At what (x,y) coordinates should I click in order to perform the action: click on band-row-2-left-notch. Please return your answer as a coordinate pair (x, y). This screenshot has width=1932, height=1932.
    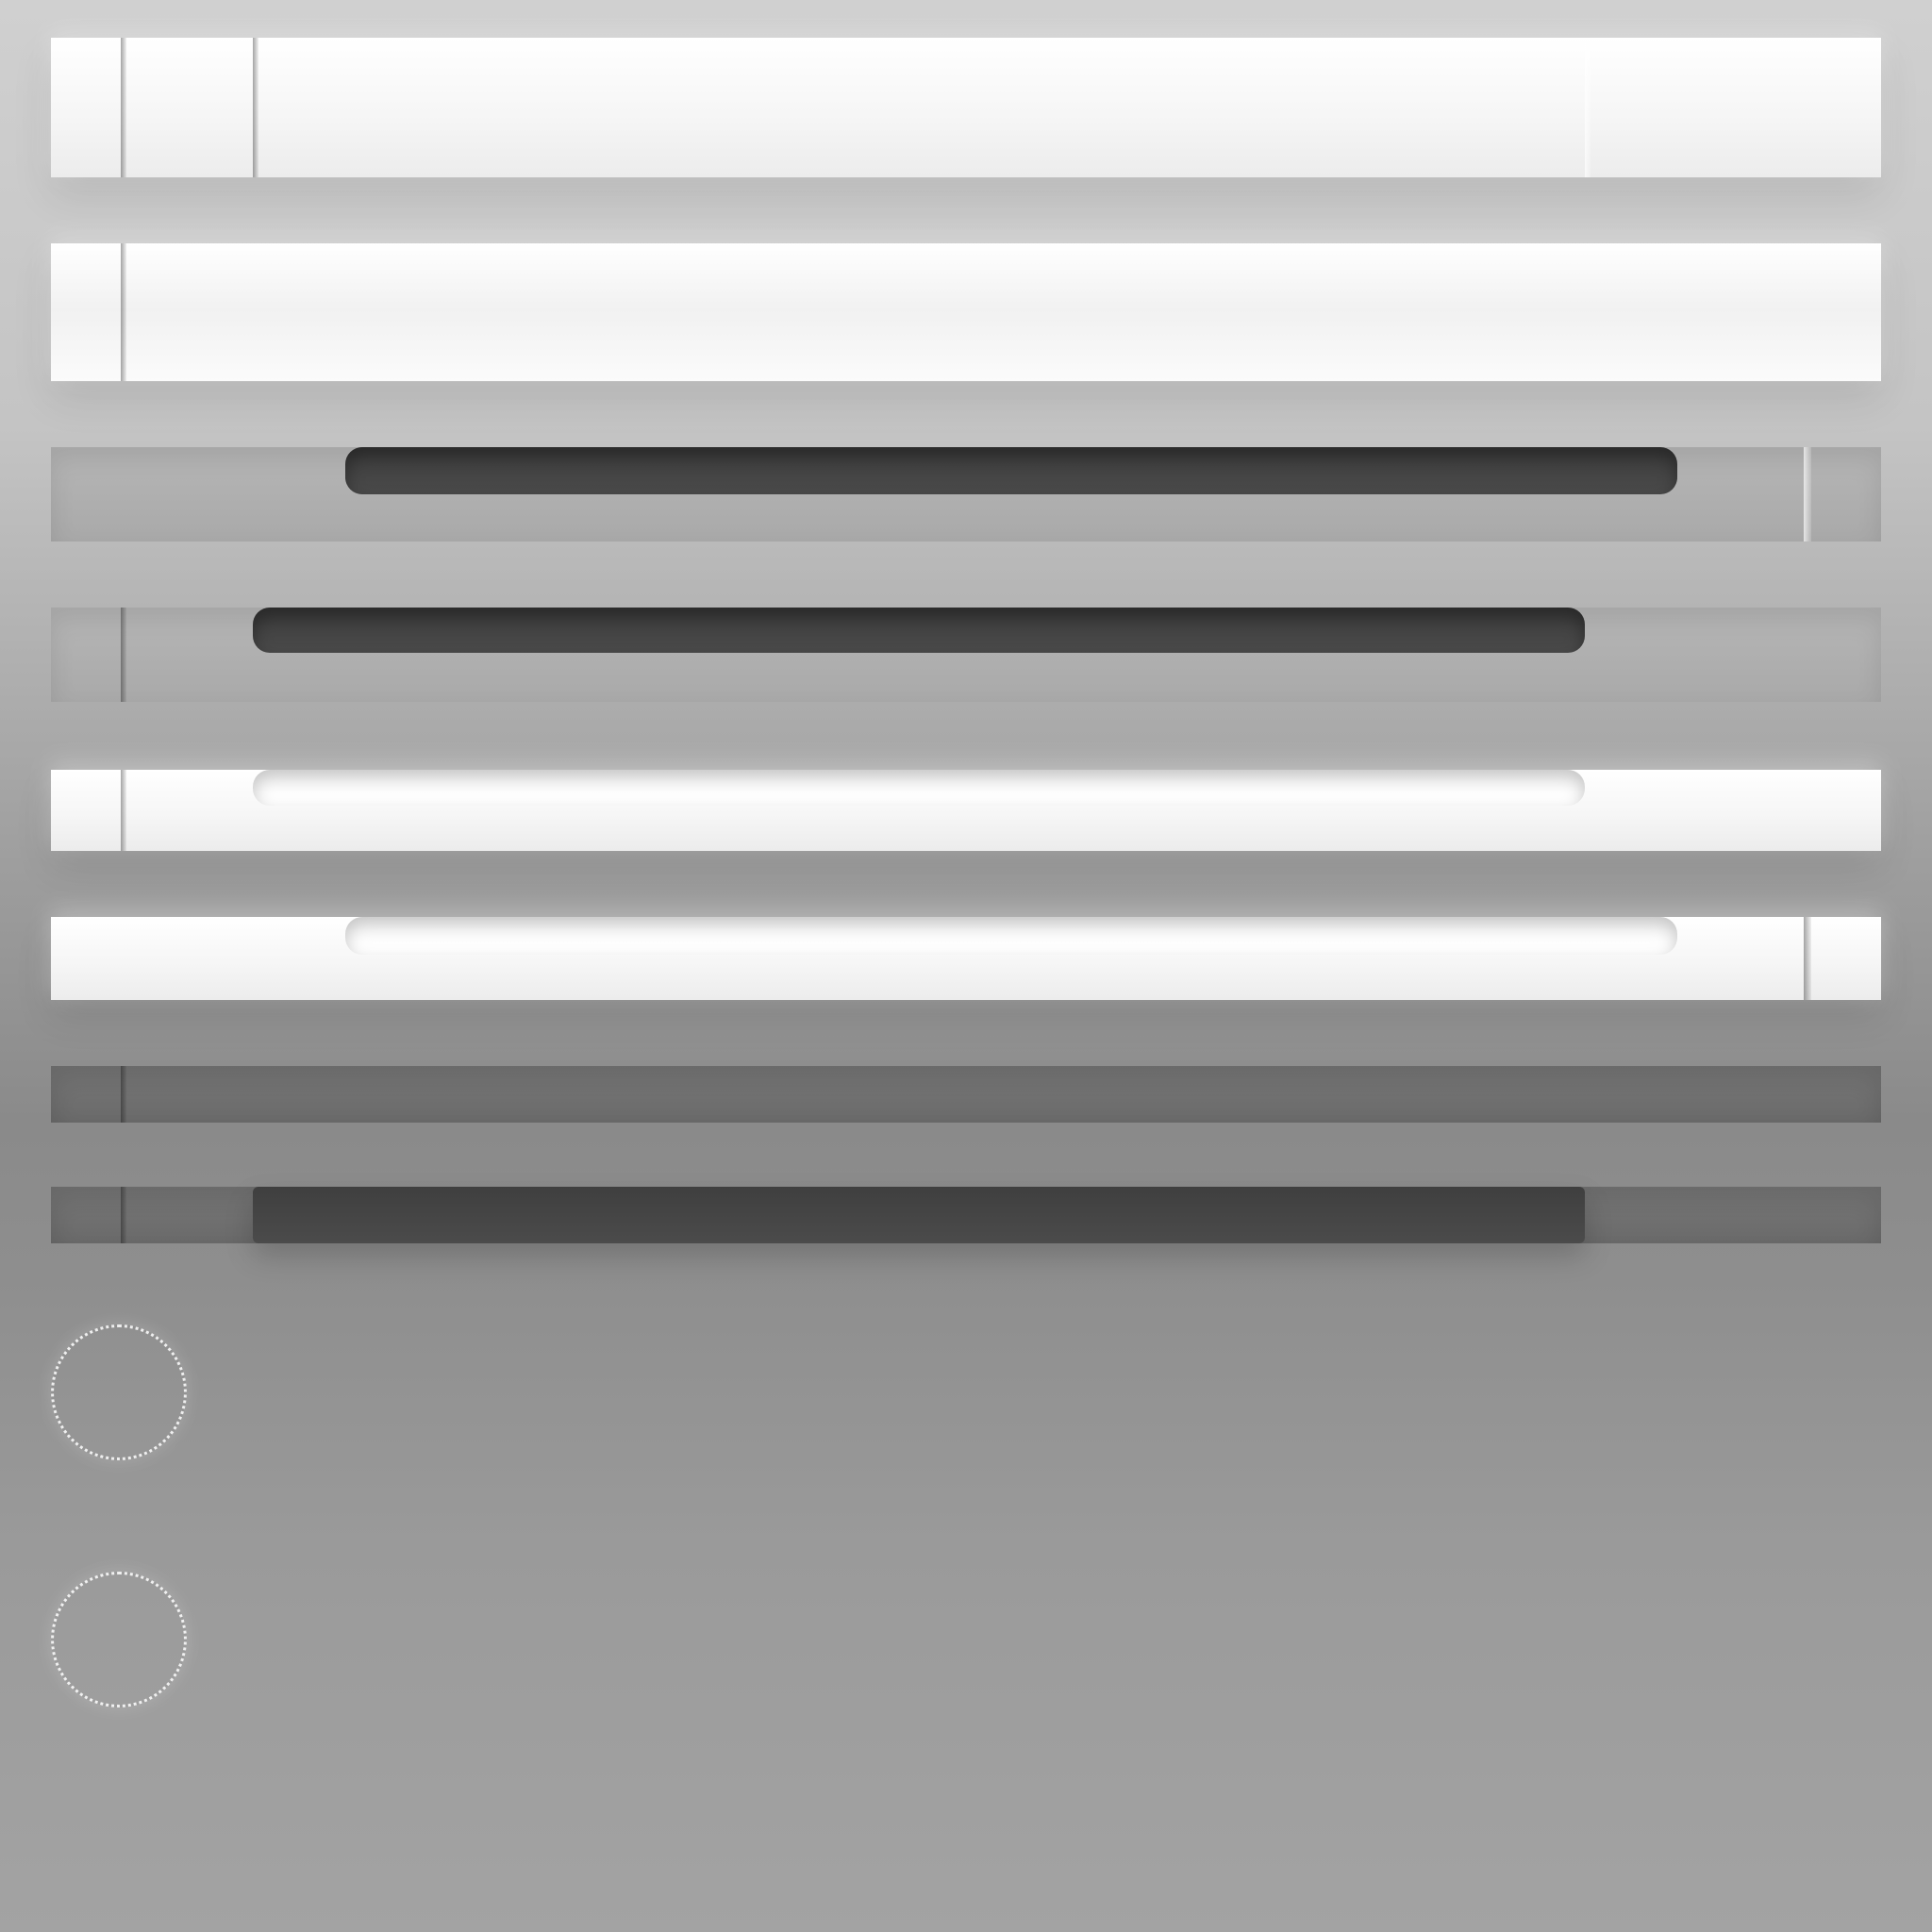
    Looking at the image, I should click on (123, 312).